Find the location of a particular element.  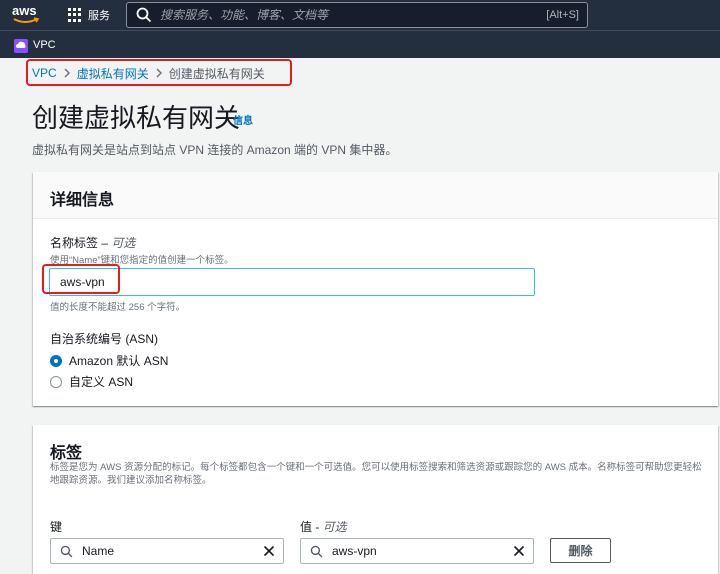

tag-value-value: aws-vpn is located at coordinates (422, 551).